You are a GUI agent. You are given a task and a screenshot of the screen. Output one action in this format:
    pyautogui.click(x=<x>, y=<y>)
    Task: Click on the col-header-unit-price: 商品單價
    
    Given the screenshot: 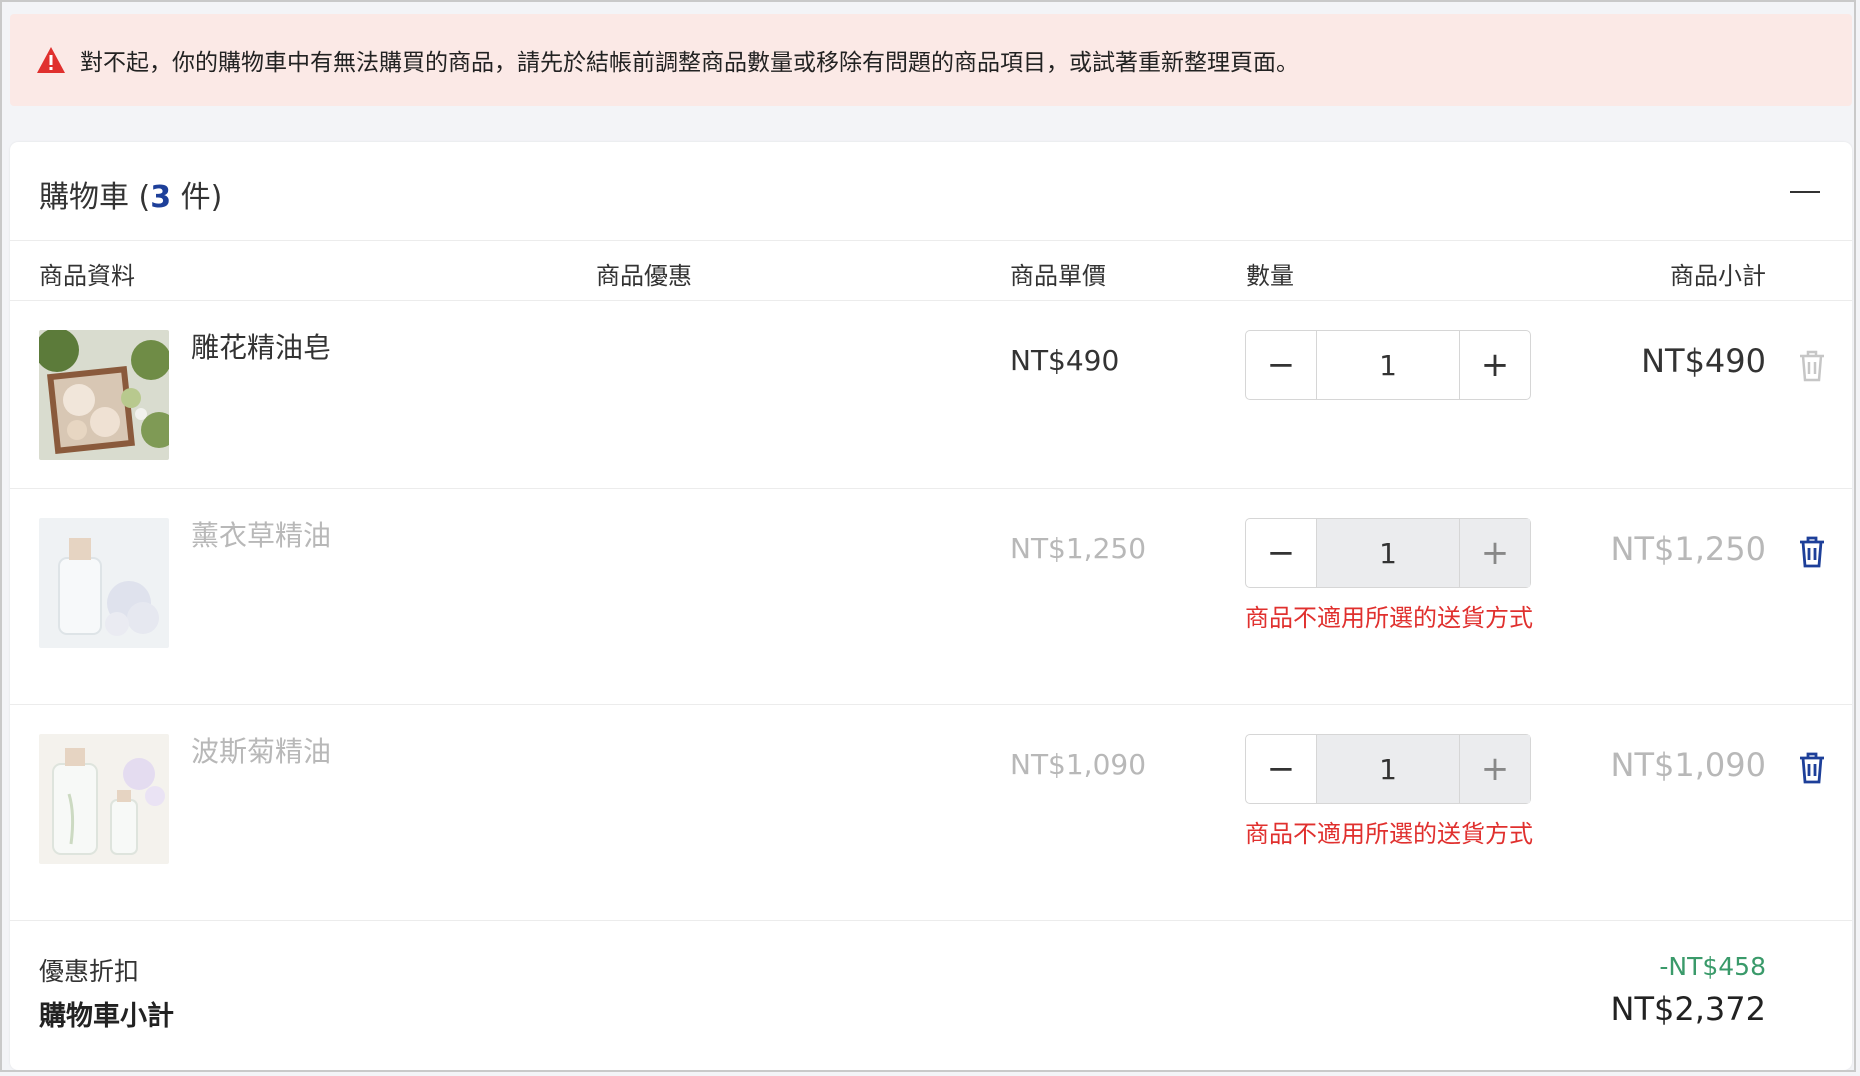 What is the action you would take?
    pyautogui.click(x=1058, y=276)
    